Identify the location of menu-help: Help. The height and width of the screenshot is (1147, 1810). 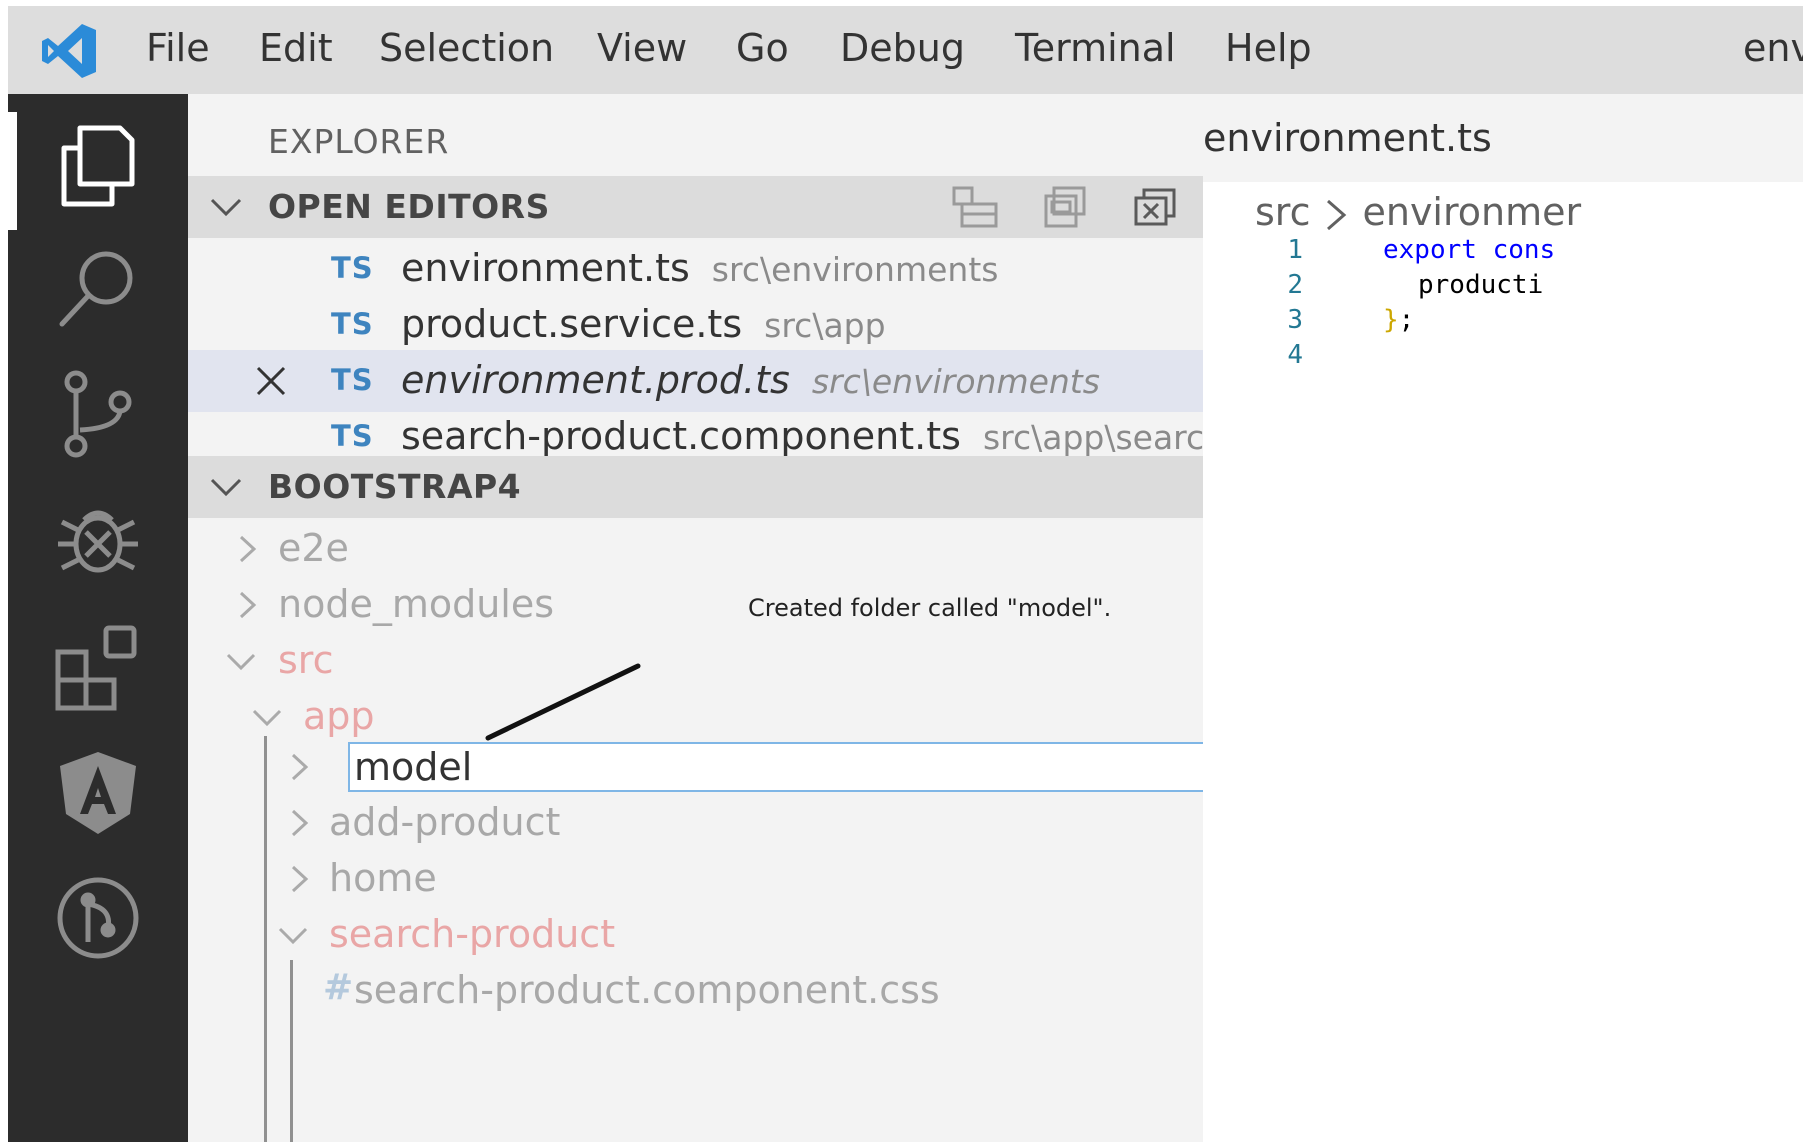
(1268, 48).